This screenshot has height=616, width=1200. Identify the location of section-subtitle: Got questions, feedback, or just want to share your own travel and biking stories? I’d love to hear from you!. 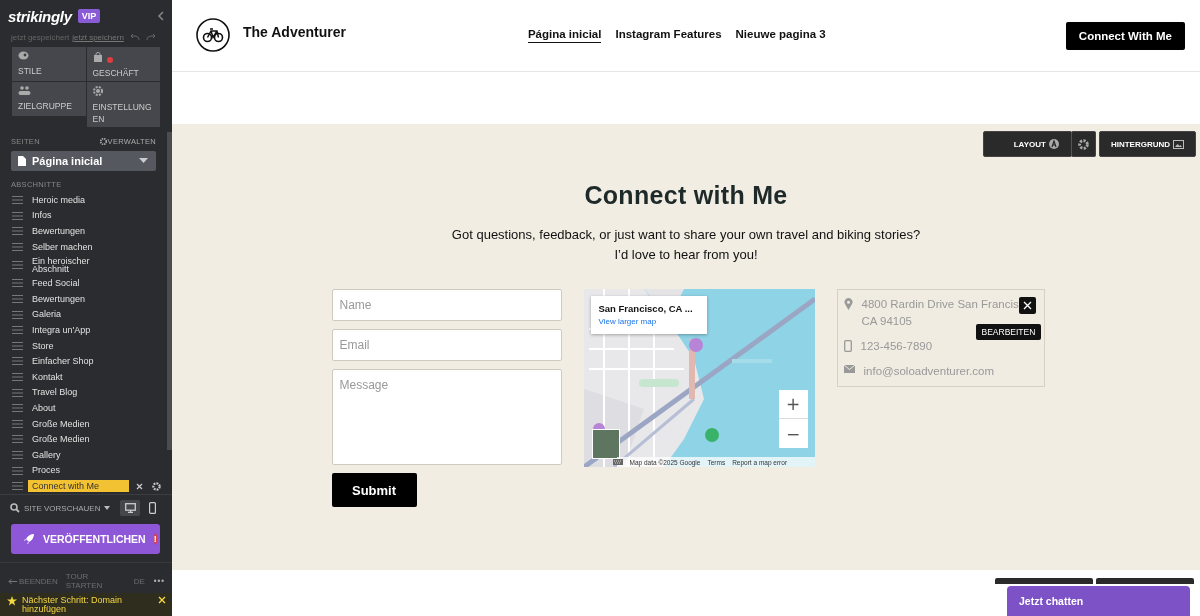
(686, 245).